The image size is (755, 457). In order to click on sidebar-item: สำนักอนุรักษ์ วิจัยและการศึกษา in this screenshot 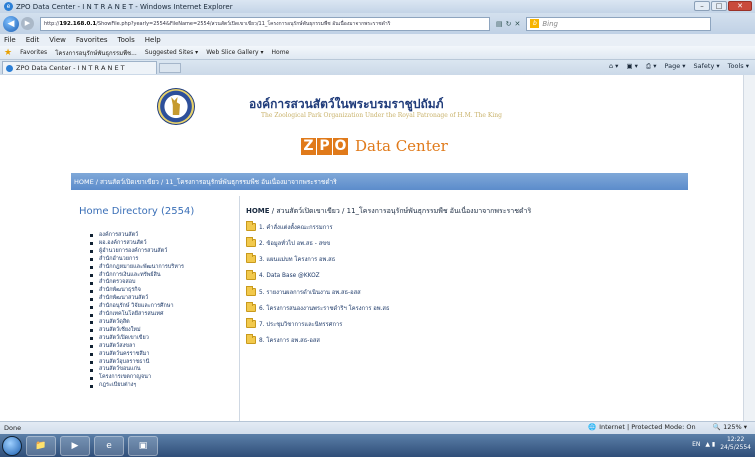, I will do `click(137, 307)`.